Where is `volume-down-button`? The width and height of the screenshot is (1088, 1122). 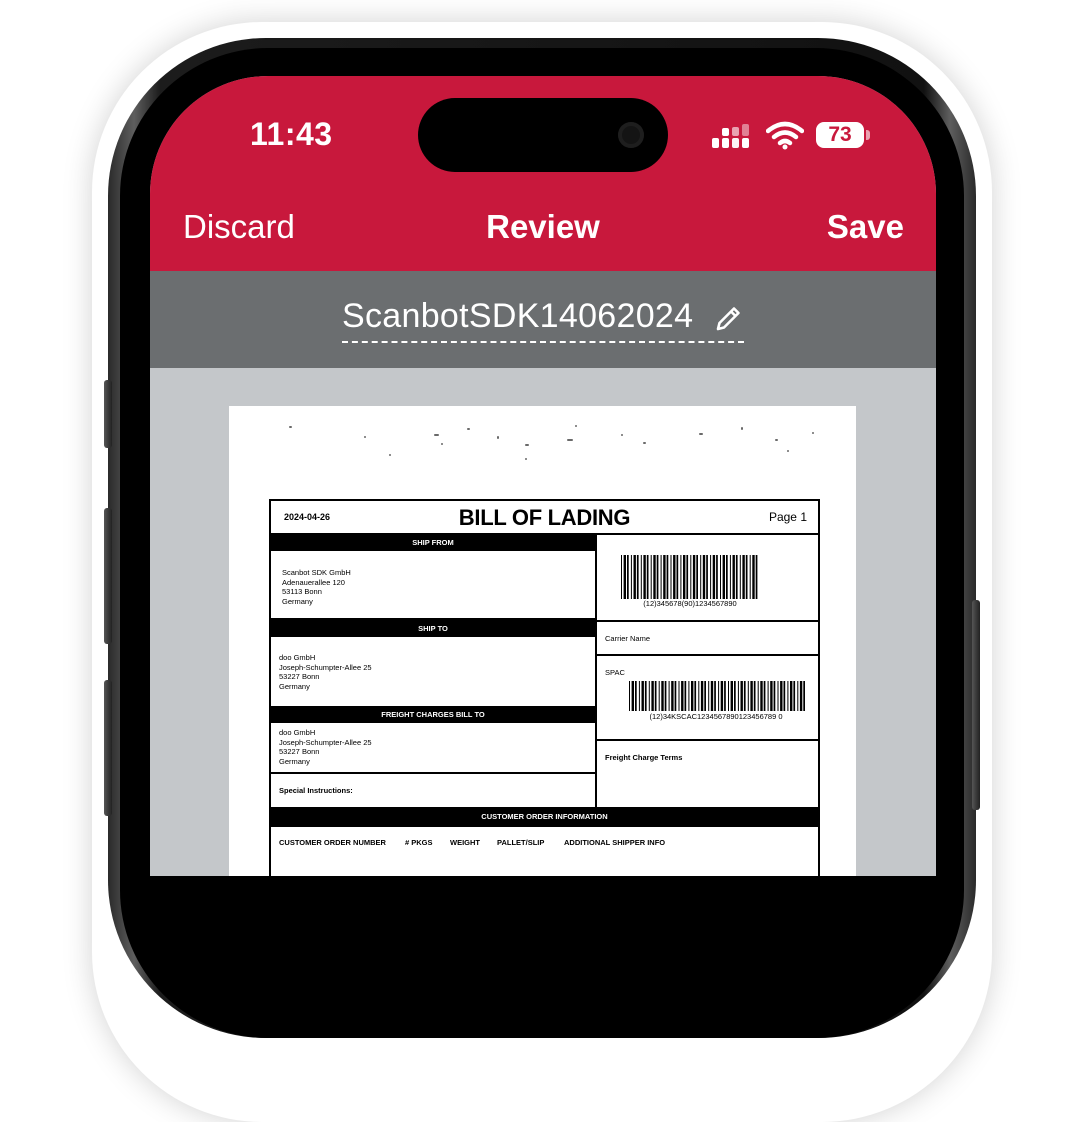
volume-down-button is located at coordinates (108, 748).